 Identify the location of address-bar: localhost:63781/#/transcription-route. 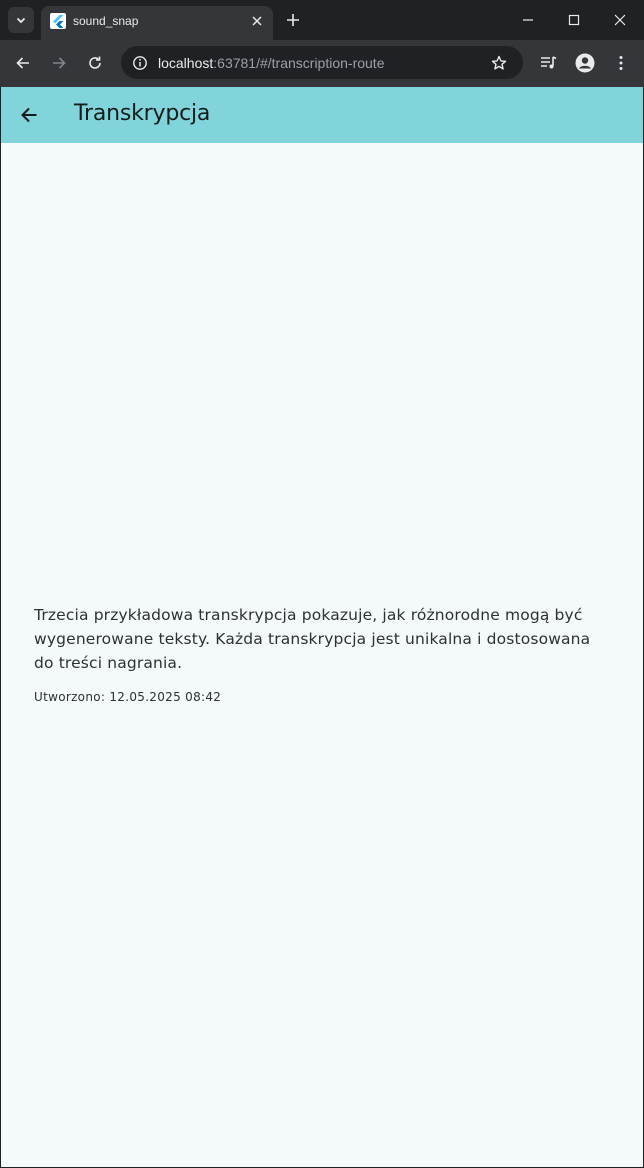
(322, 62).